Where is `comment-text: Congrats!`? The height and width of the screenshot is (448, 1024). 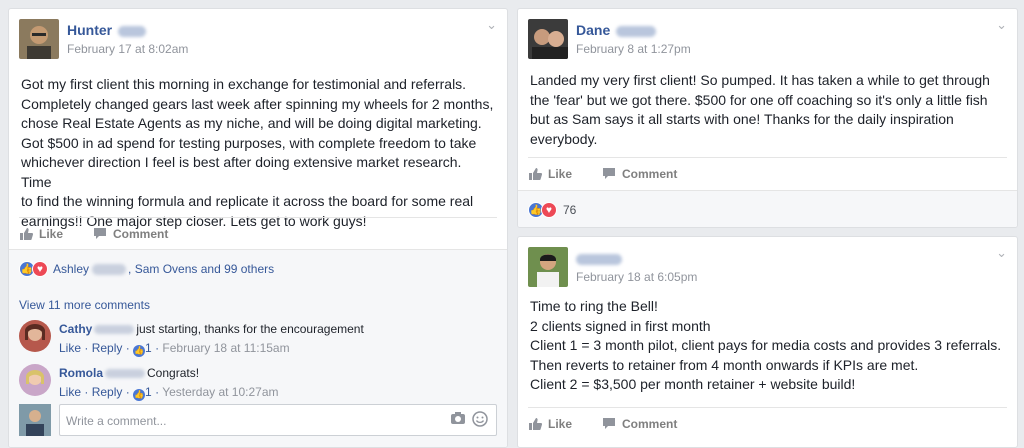
comment-text: Congrats! is located at coordinates (173, 373).